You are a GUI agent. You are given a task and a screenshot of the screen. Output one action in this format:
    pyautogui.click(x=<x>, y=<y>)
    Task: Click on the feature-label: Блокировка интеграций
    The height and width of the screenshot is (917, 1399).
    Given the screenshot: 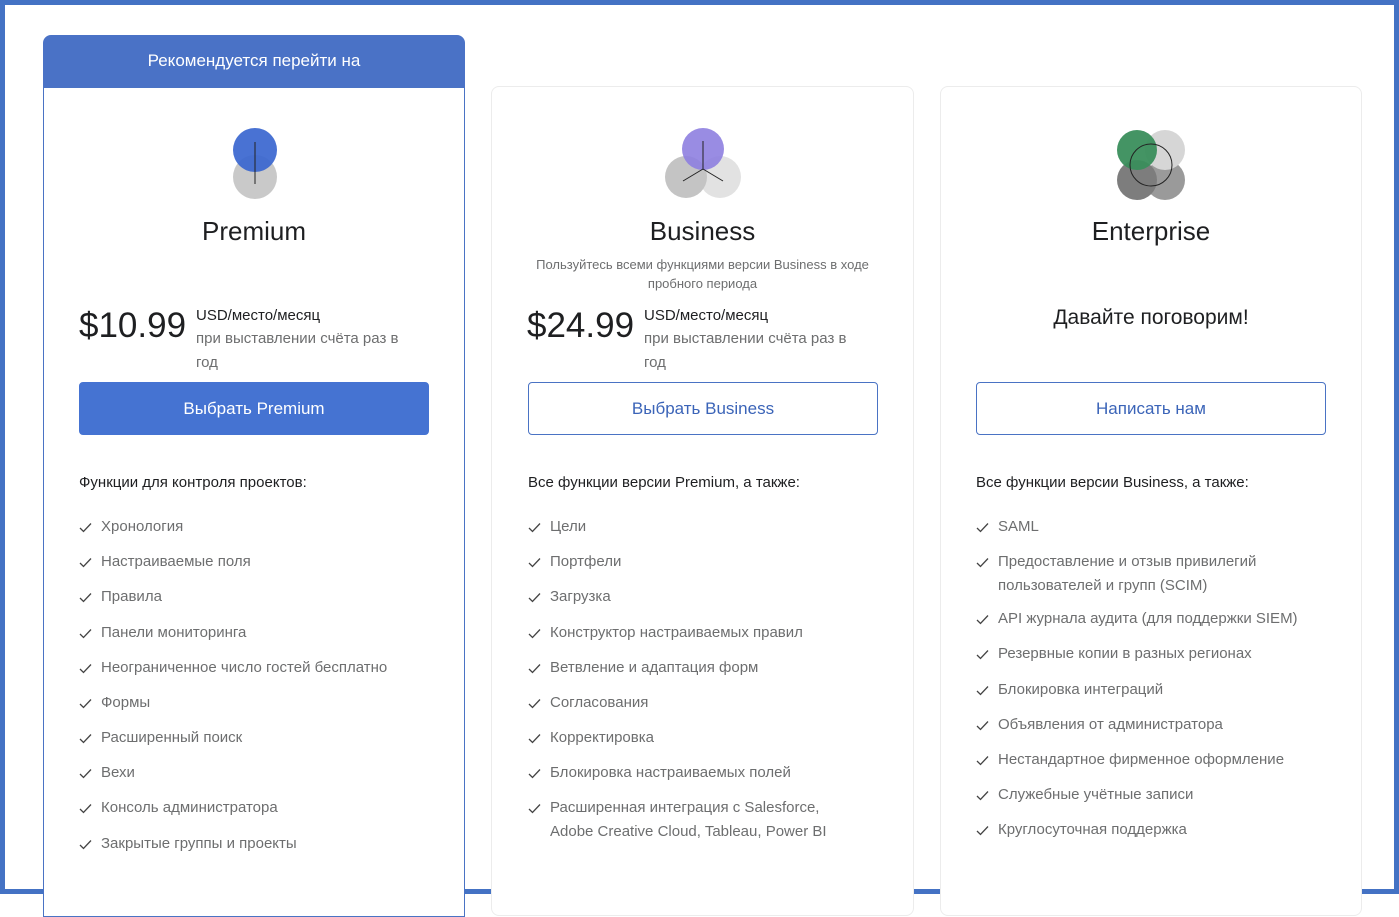 What is the action you would take?
    pyautogui.click(x=1081, y=689)
    